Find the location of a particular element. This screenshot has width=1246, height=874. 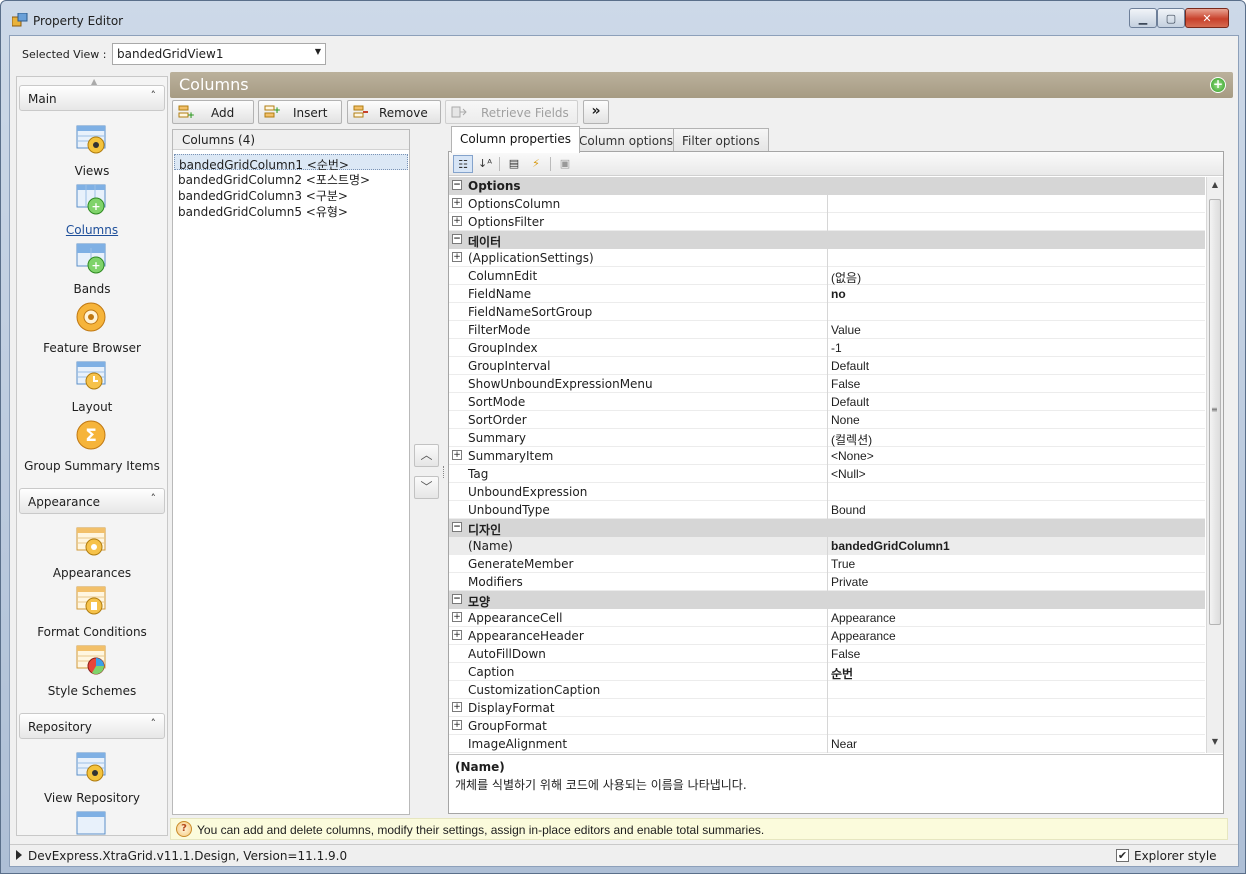

nav-item-columns: + Columns is located at coordinates (92, 213).